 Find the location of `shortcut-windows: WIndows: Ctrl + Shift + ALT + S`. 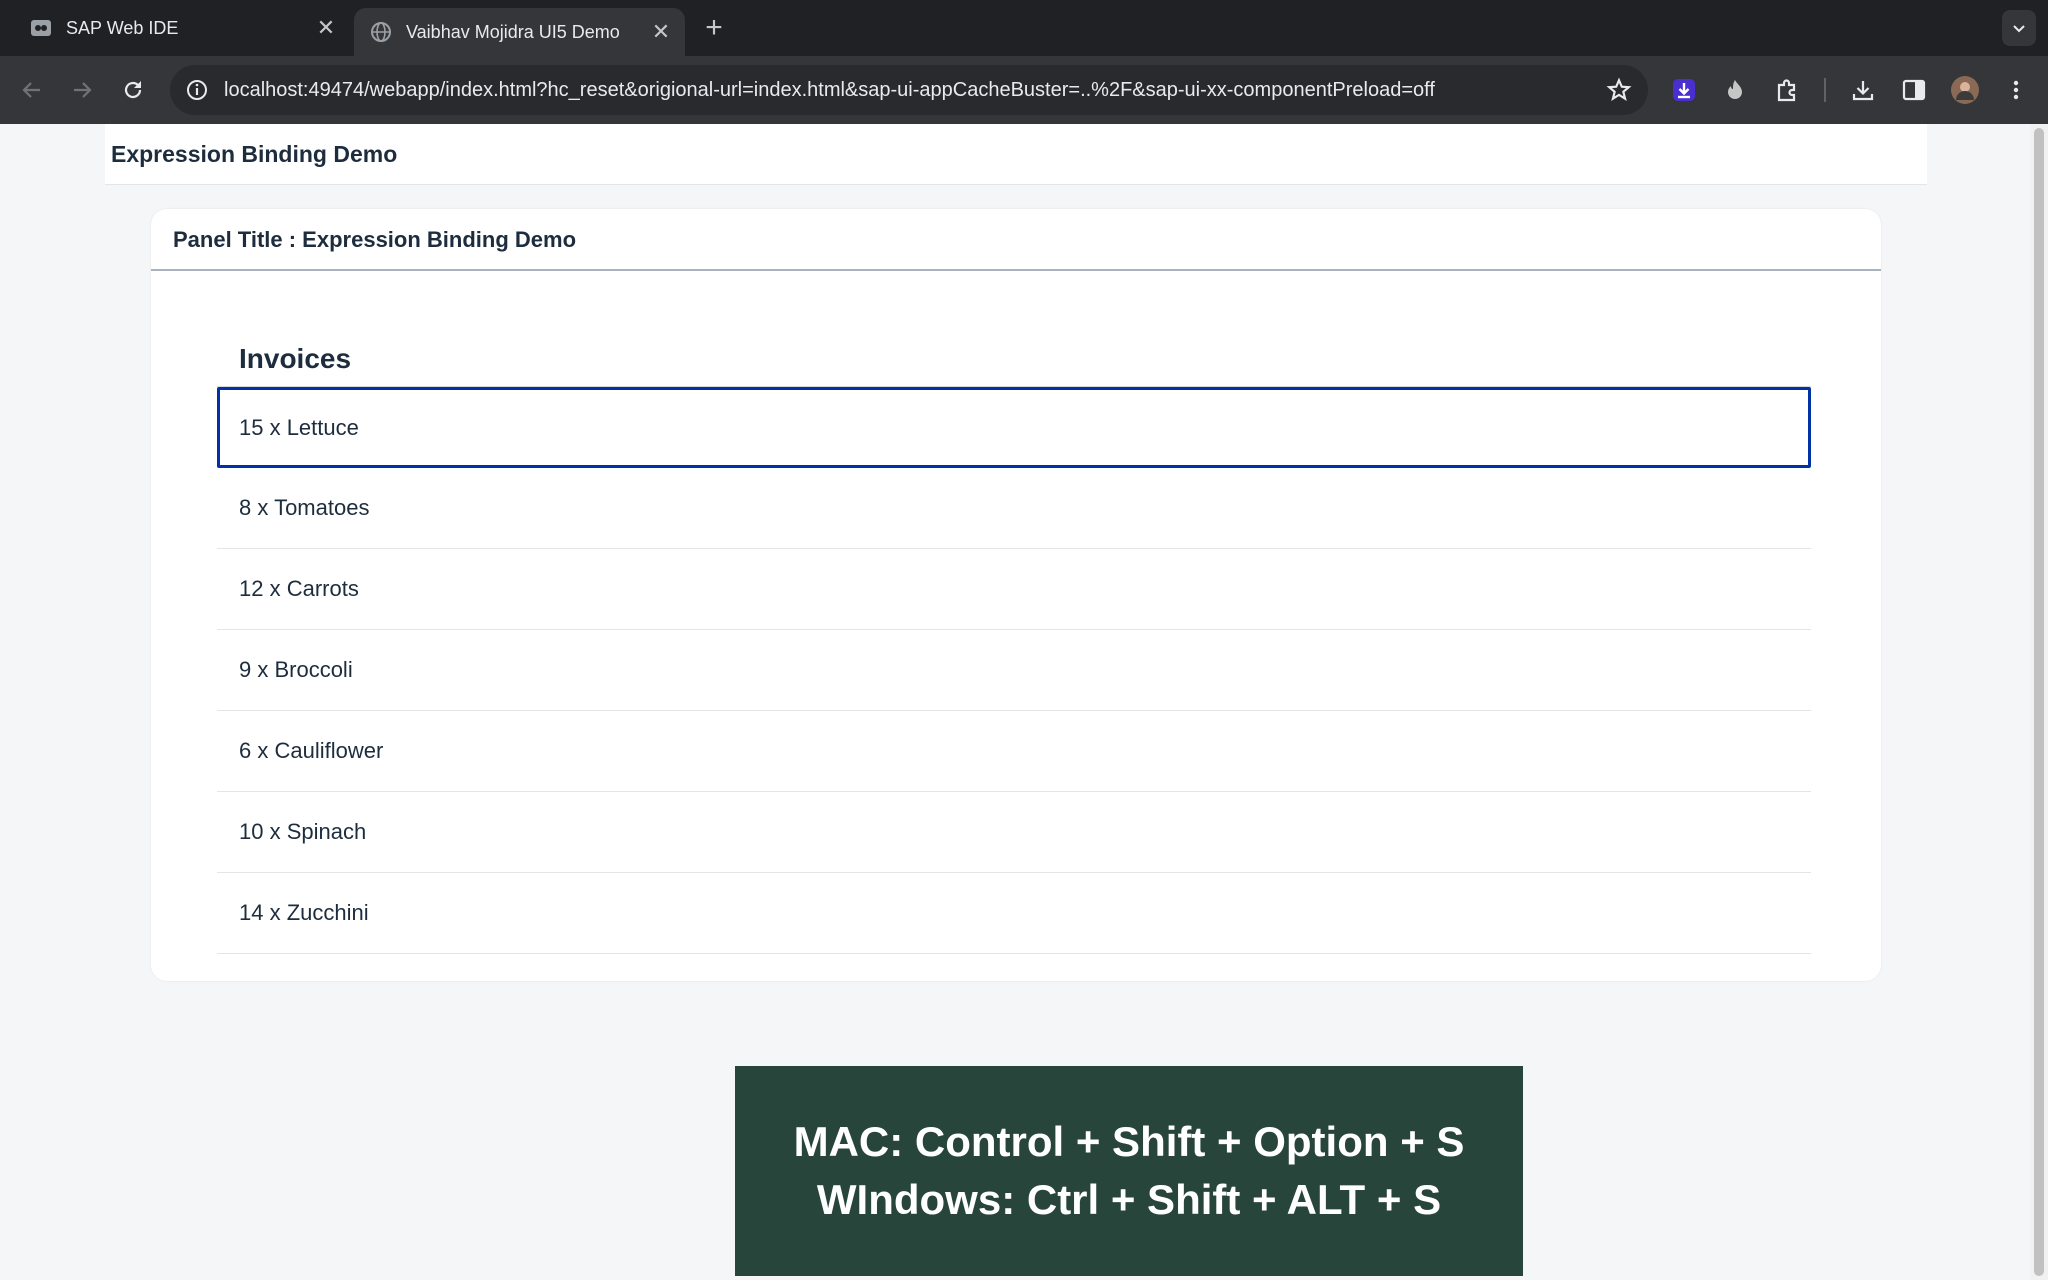

shortcut-windows: WIndows: Ctrl + Shift + ALT + S is located at coordinates (1129, 1199).